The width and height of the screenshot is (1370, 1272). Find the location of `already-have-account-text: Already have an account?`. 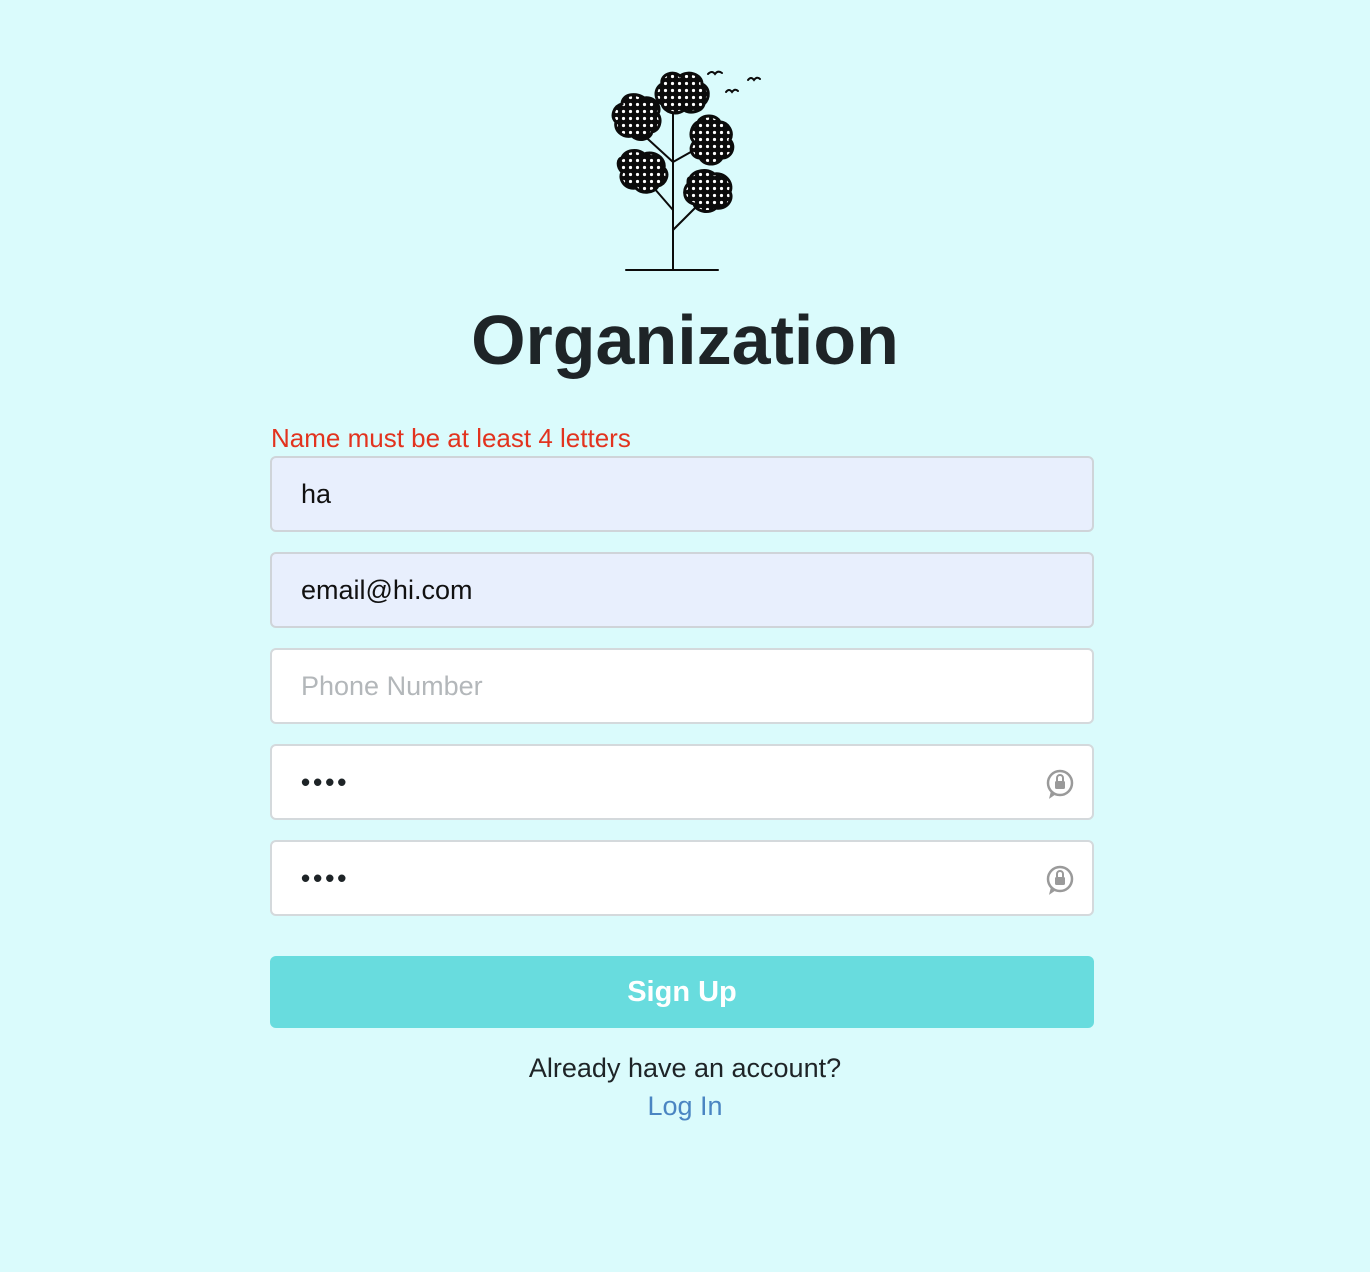

already-have-account-text: Already have an account? is located at coordinates (685, 1068).